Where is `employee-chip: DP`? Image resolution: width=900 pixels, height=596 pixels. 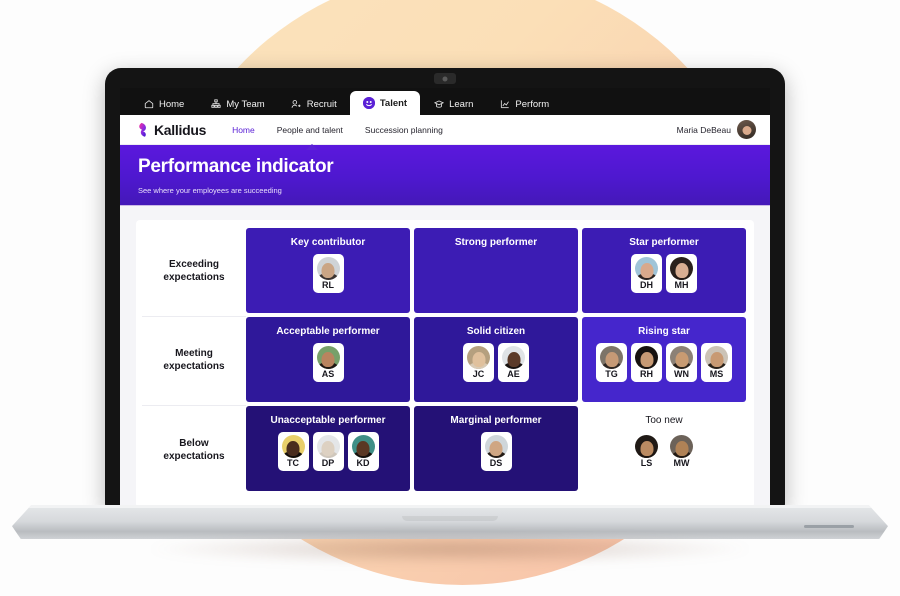
employee-chip: DP is located at coordinates (328, 451).